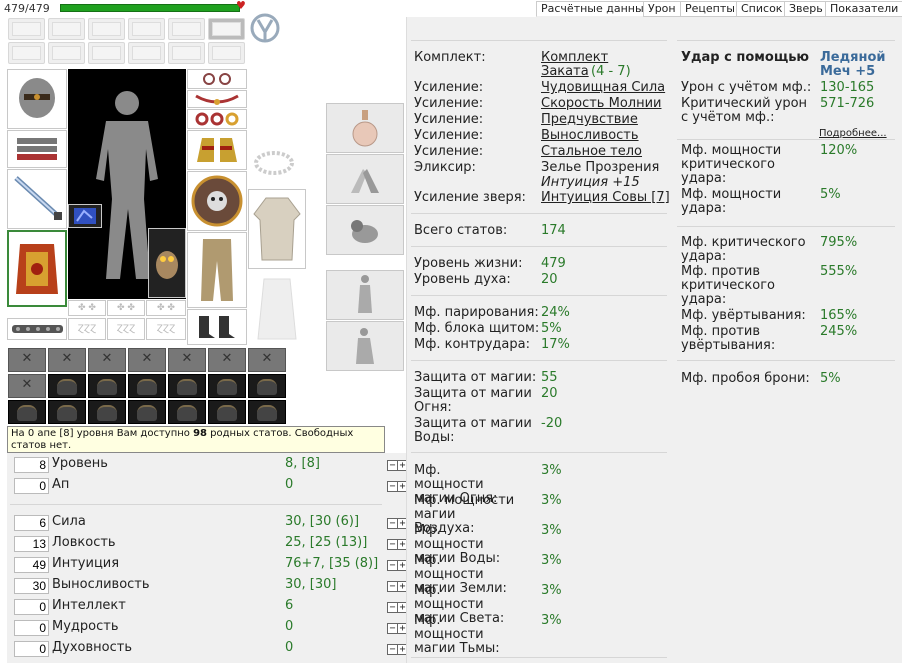 The width and height of the screenshot is (902, 663). I want to click on armor-slot, so click(37, 268).